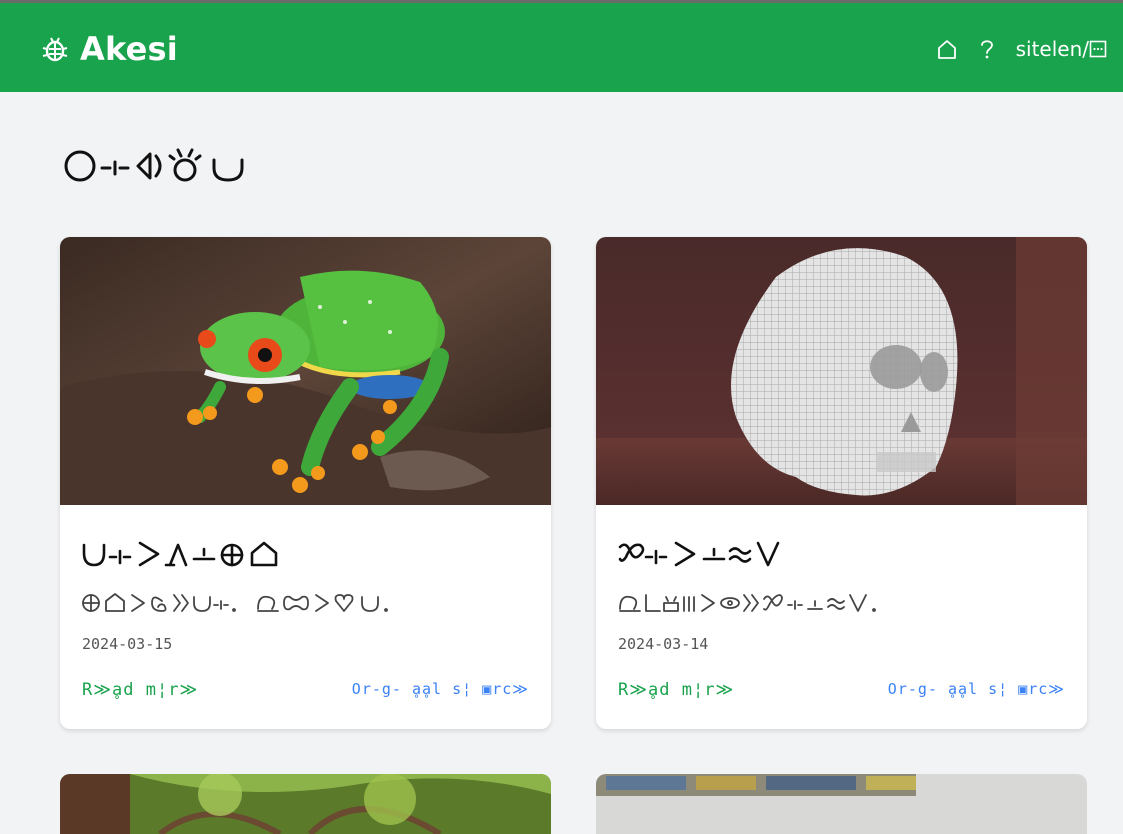  What do you see at coordinates (561, 47) in the screenshot?
I see `navbar: Akesi sitelen/` at bounding box center [561, 47].